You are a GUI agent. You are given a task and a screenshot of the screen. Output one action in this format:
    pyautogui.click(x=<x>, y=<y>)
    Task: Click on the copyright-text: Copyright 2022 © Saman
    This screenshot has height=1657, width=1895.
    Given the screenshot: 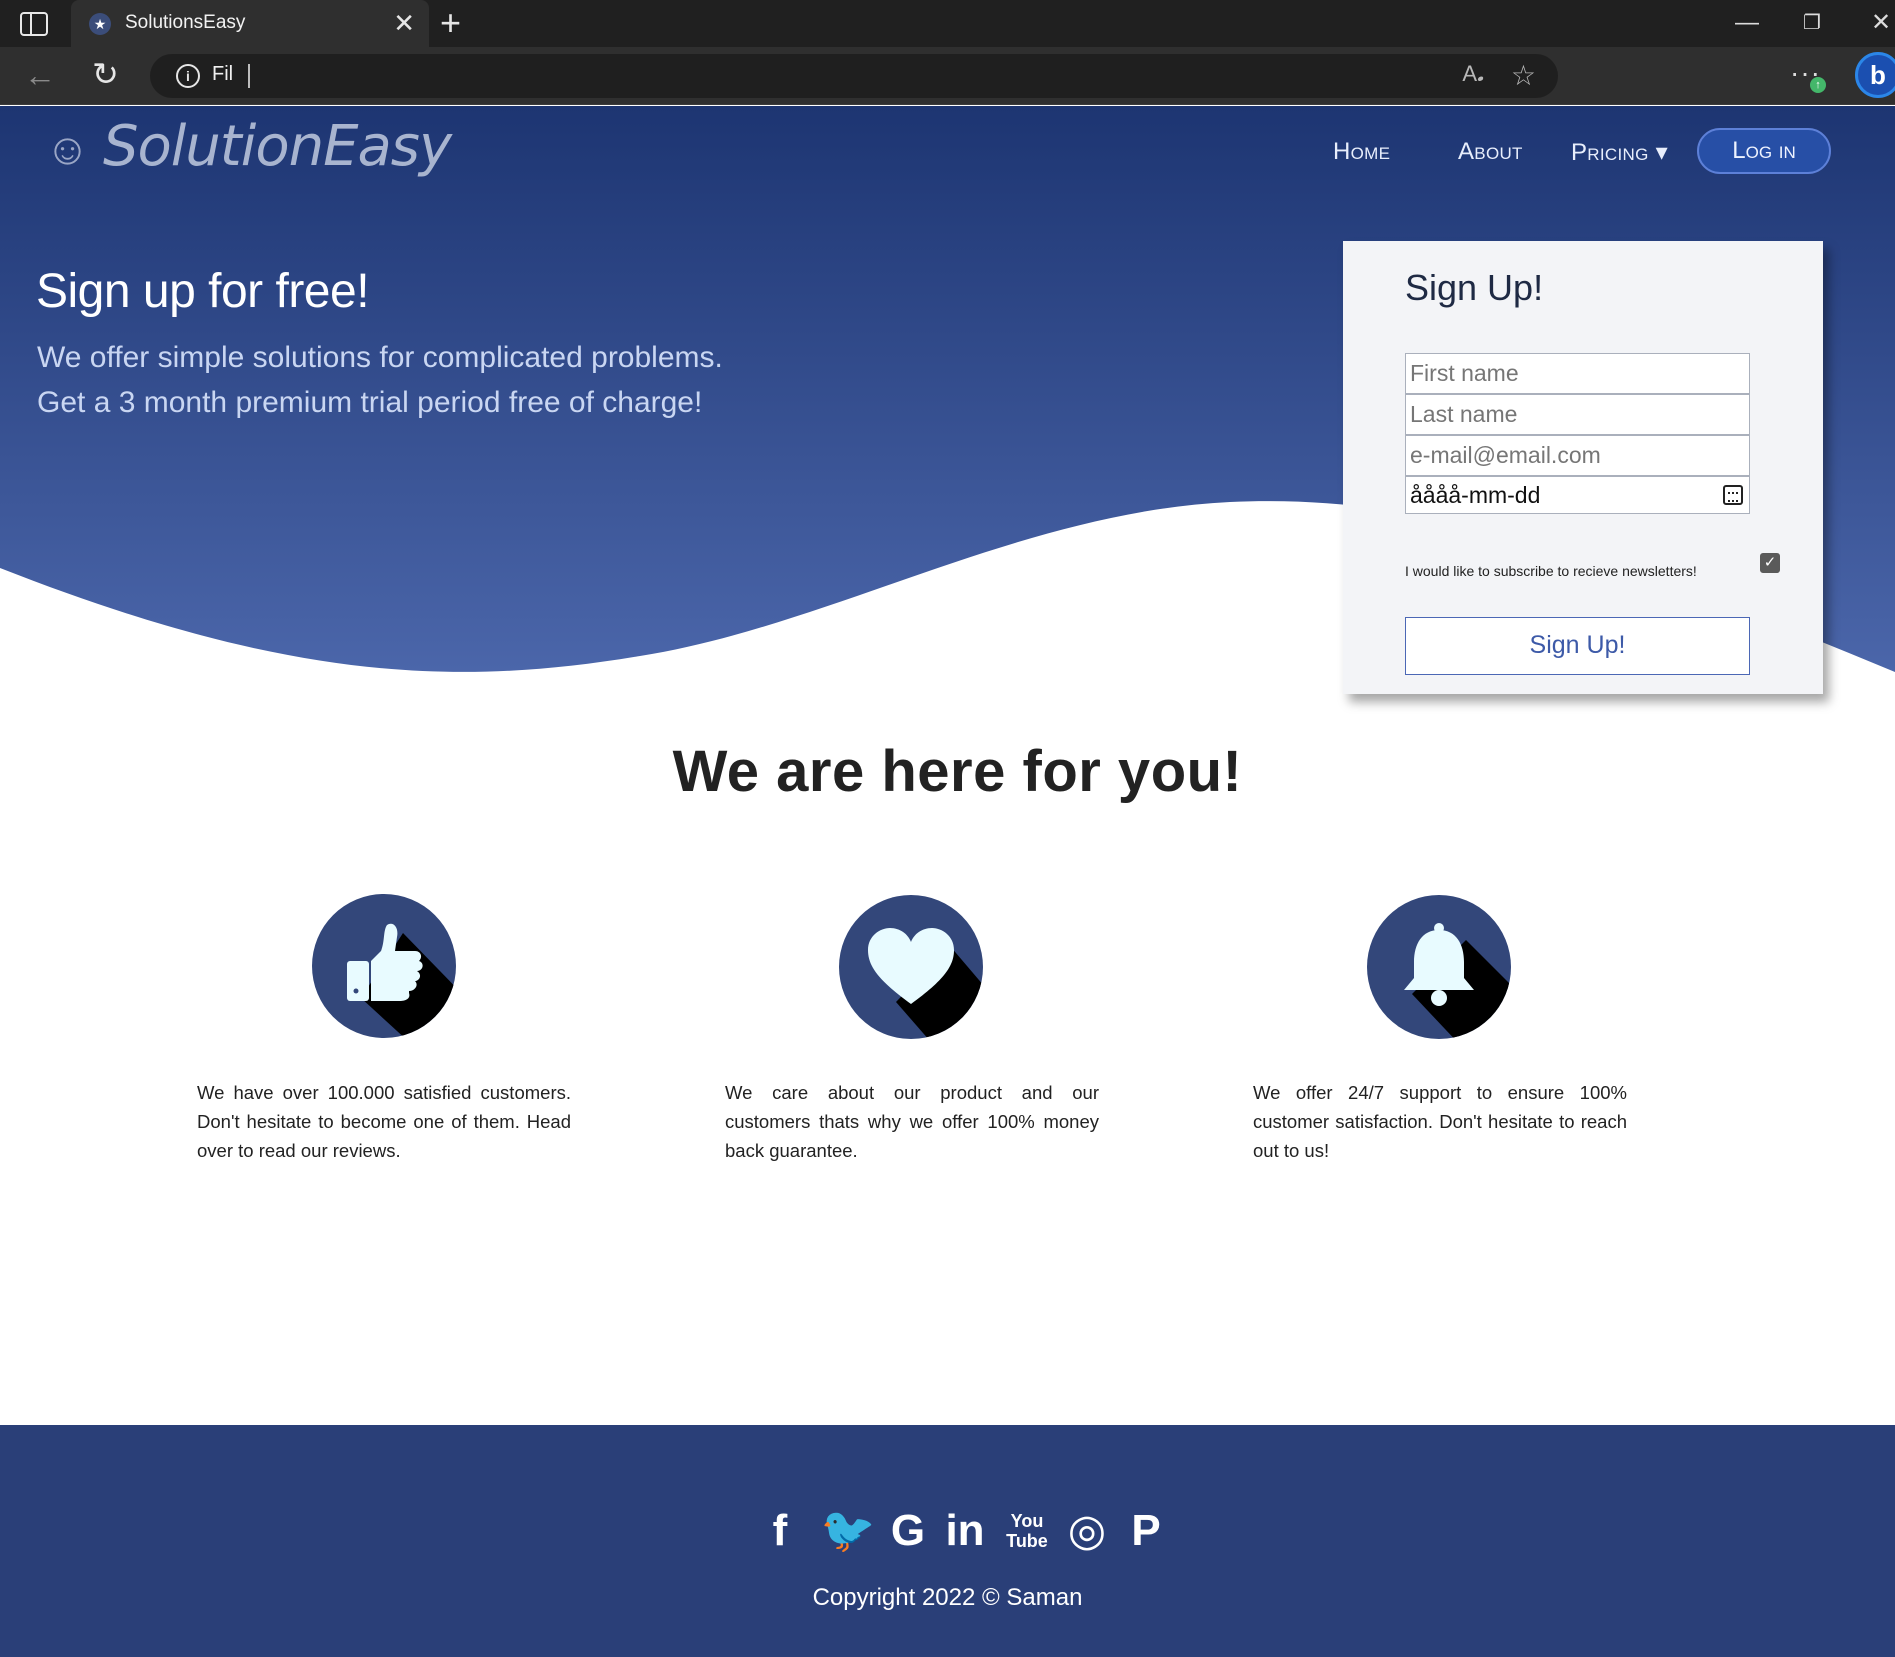 What is the action you would take?
    pyautogui.click(x=947, y=1597)
    